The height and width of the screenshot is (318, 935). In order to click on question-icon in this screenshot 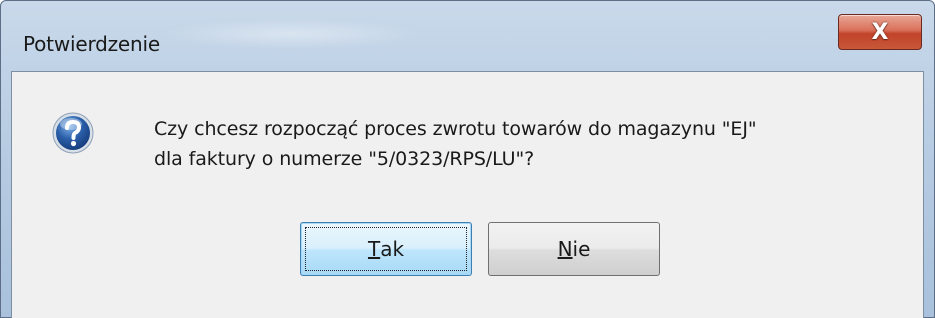, I will do `click(73, 133)`.